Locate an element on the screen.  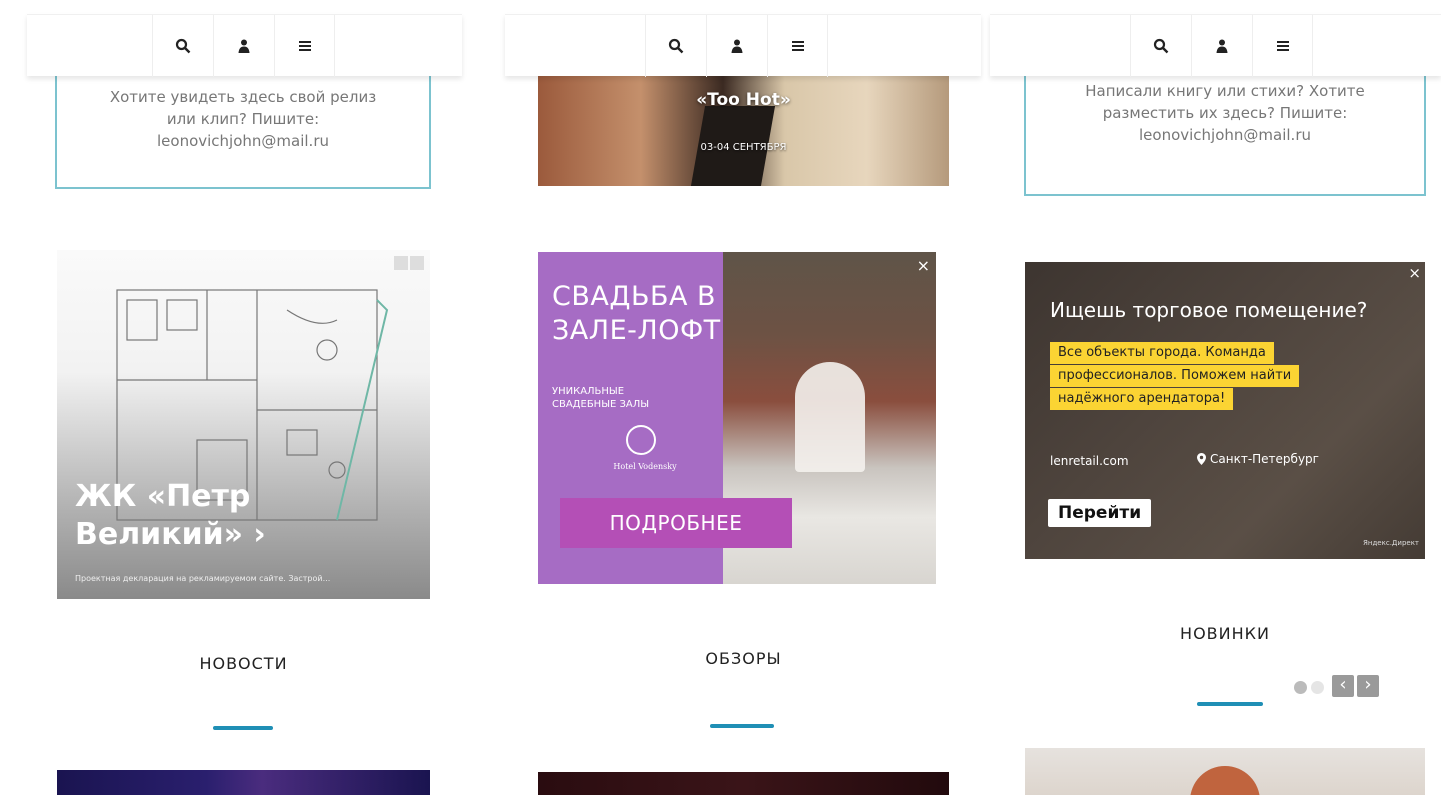
ad-network-label: Яндекс.Директ is located at coordinates (1391, 543).